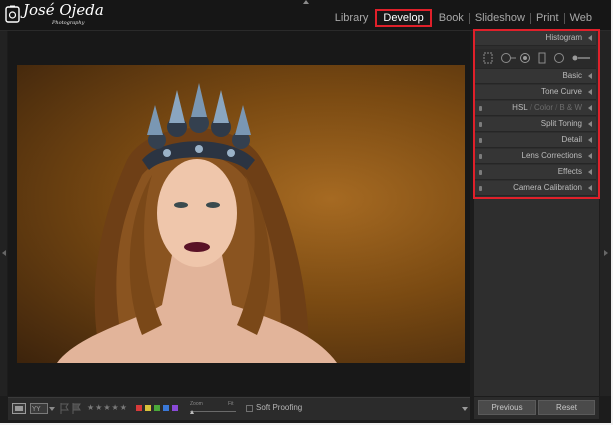 The image size is (613, 425). What do you see at coordinates (535, 124) in the screenshot?
I see `panel-split-toning: Split Toning` at bounding box center [535, 124].